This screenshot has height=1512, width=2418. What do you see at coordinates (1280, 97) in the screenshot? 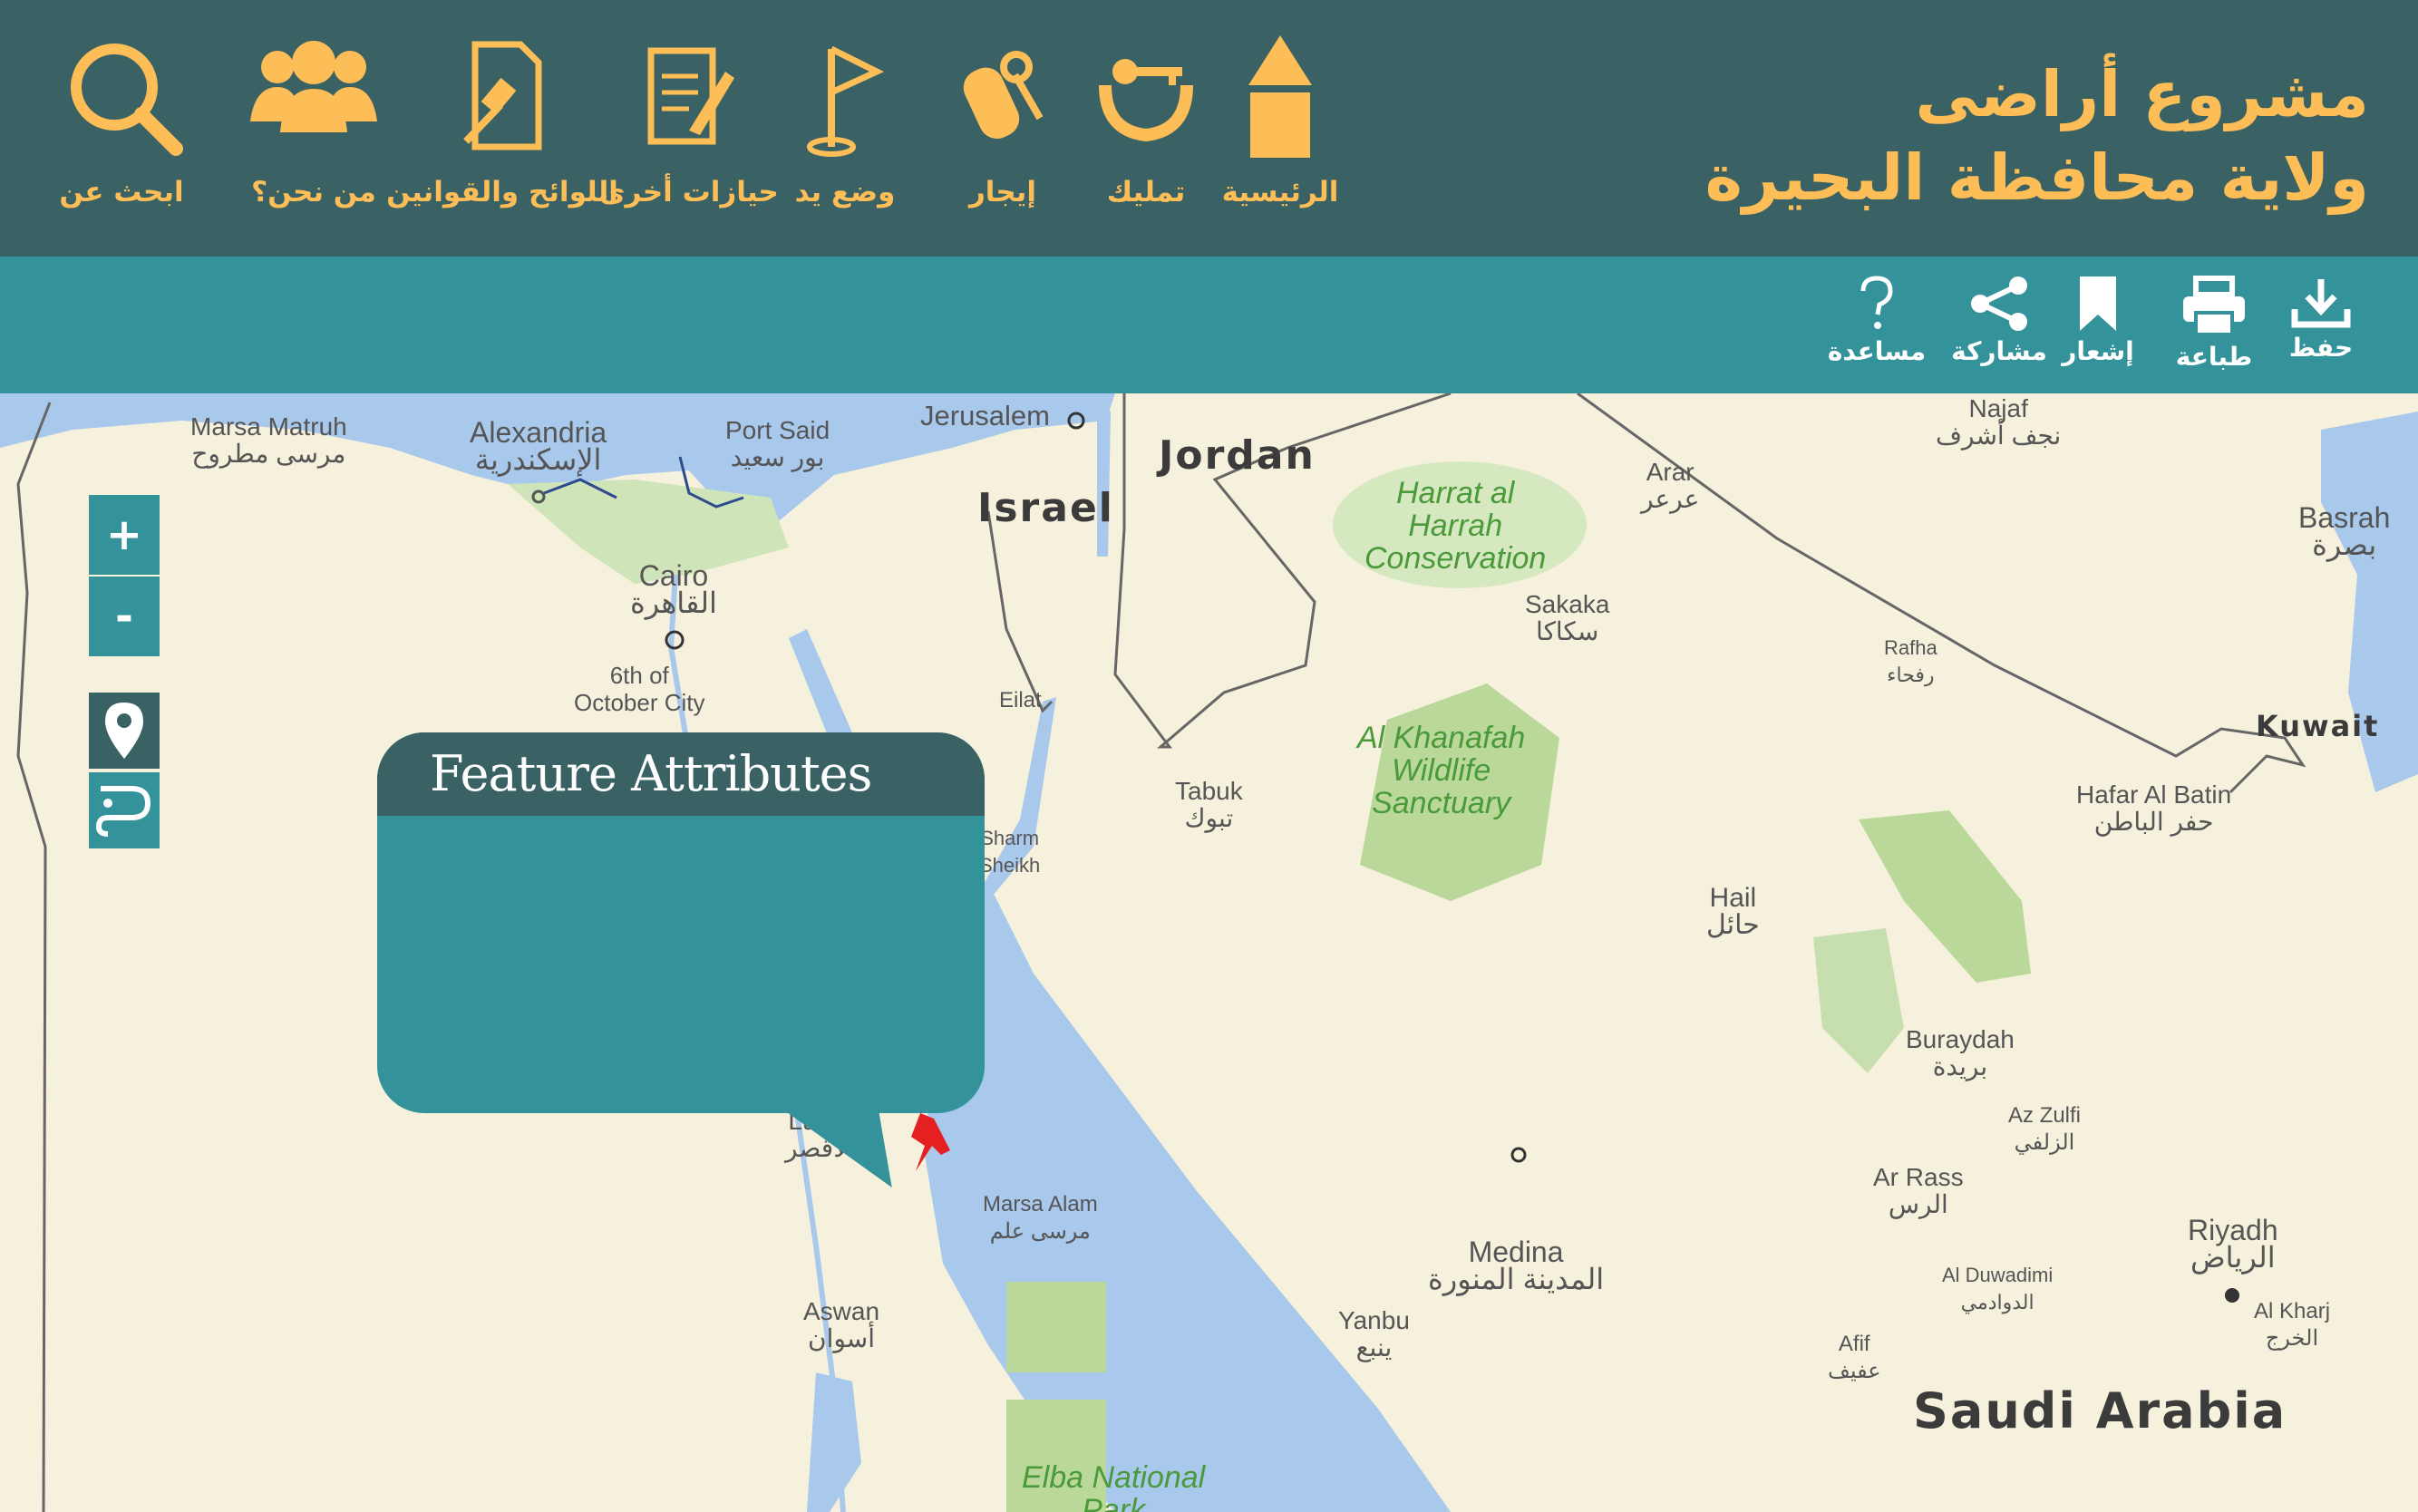
I see `home-icon` at bounding box center [1280, 97].